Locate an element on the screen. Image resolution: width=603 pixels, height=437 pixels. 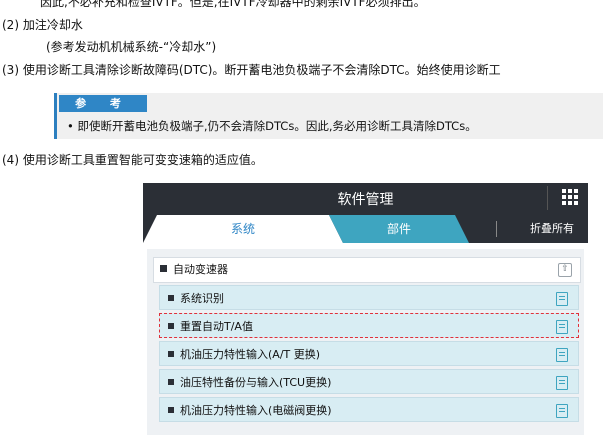
group-automatic-transmission: 自动变速器 ⇧ is located at coordinates (367, 270).